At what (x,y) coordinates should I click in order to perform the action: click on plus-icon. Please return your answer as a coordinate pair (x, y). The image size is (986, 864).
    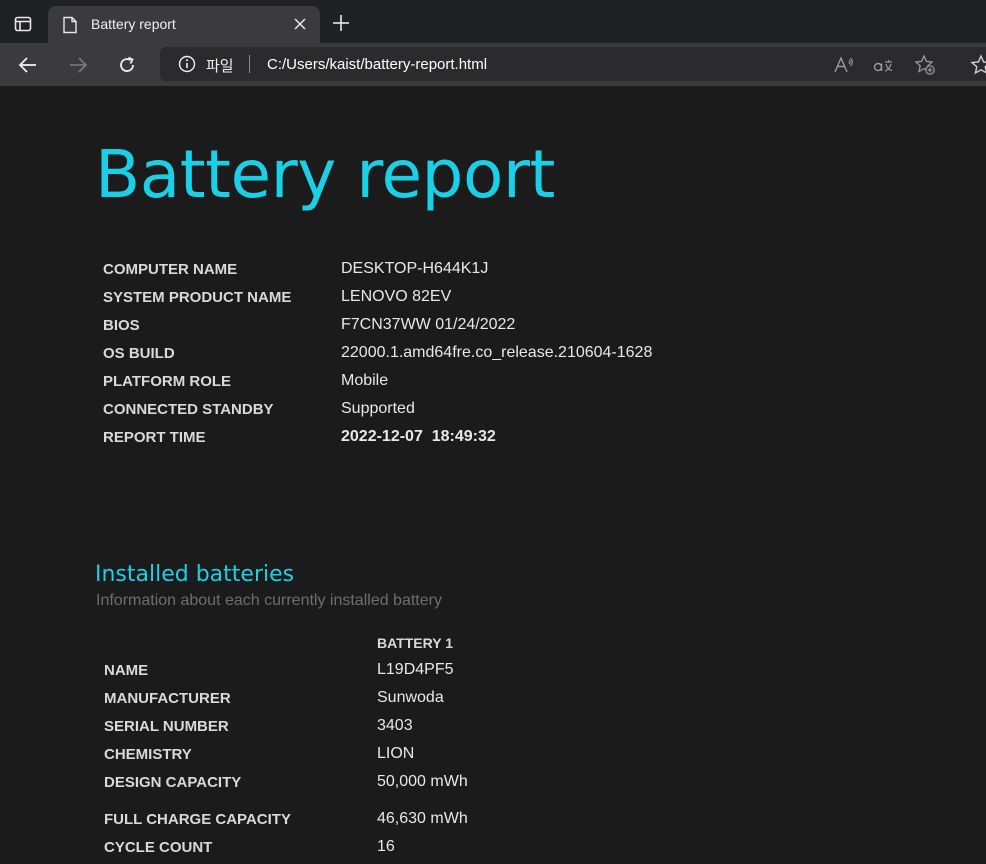
    Looking at the image, I should click on (341, 23).